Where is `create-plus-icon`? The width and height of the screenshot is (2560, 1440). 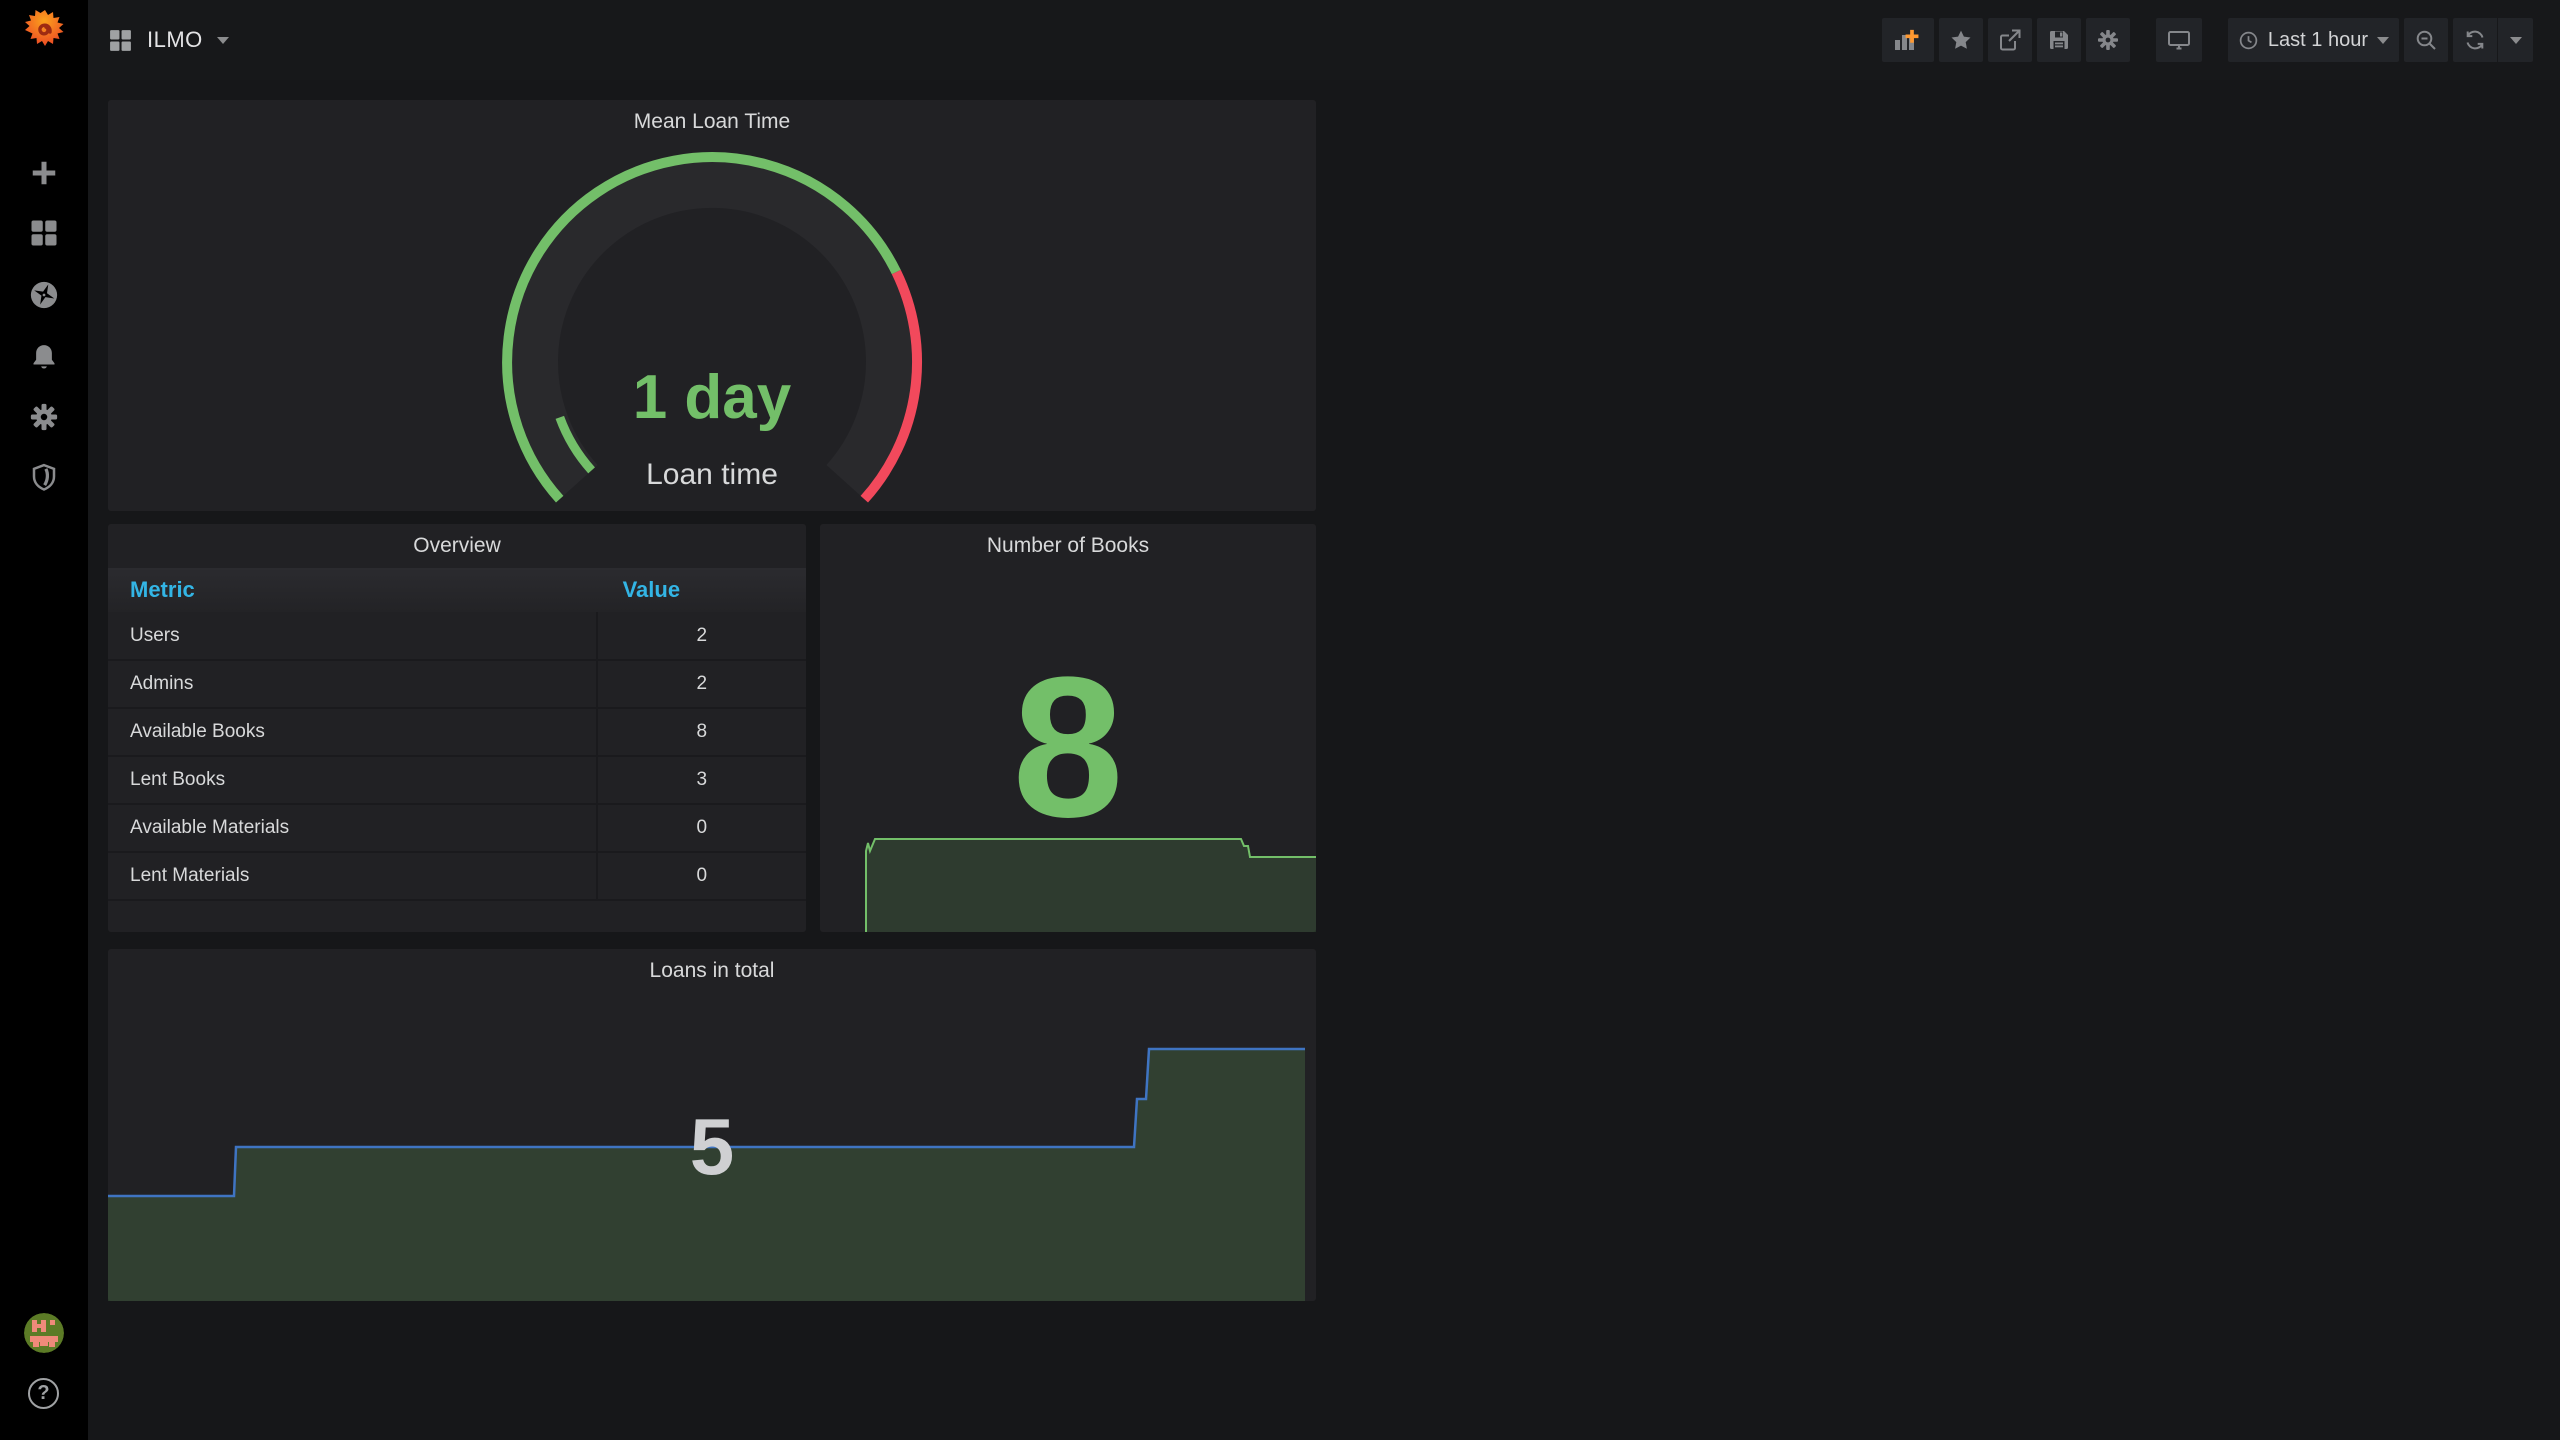
create-plus-icon is located at coordinates (44, 173).